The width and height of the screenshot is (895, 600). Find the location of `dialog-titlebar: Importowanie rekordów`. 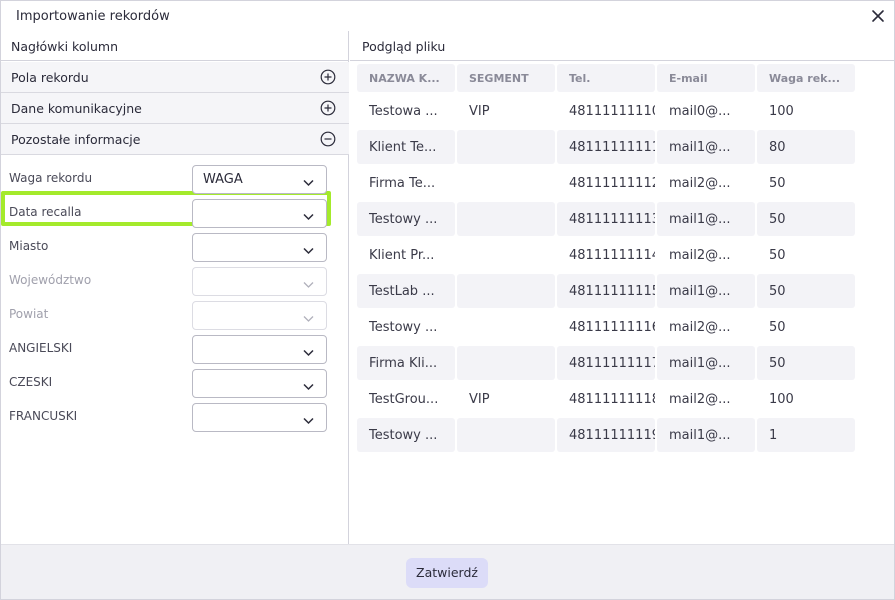

dialog-titlebar: Importowanie rekordów is located at coordinates (447, 16).